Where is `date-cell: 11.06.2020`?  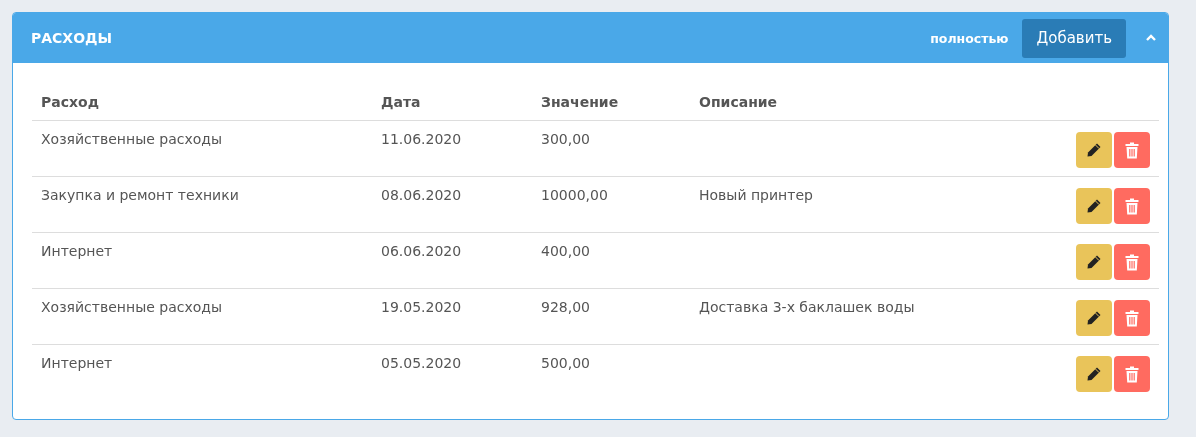 date-cell: 11.06.2020 is located at coordinates (421, 139).